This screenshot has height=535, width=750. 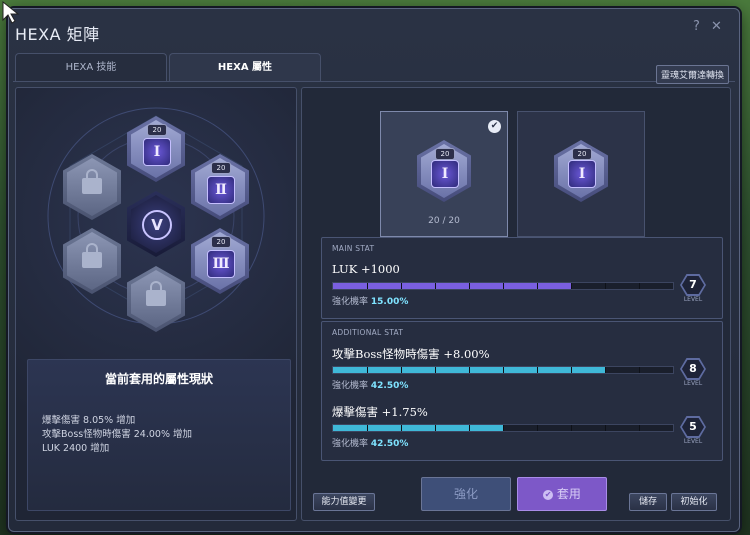 I want to click on level-value: 8, so click(x=693, y=369).